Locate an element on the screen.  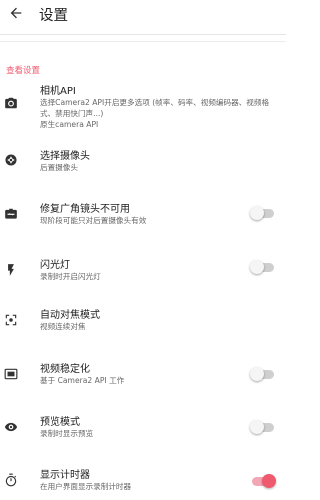
setting-subtitle: 基于 Camera2 API 工作 is located at coordinates (82, 380).